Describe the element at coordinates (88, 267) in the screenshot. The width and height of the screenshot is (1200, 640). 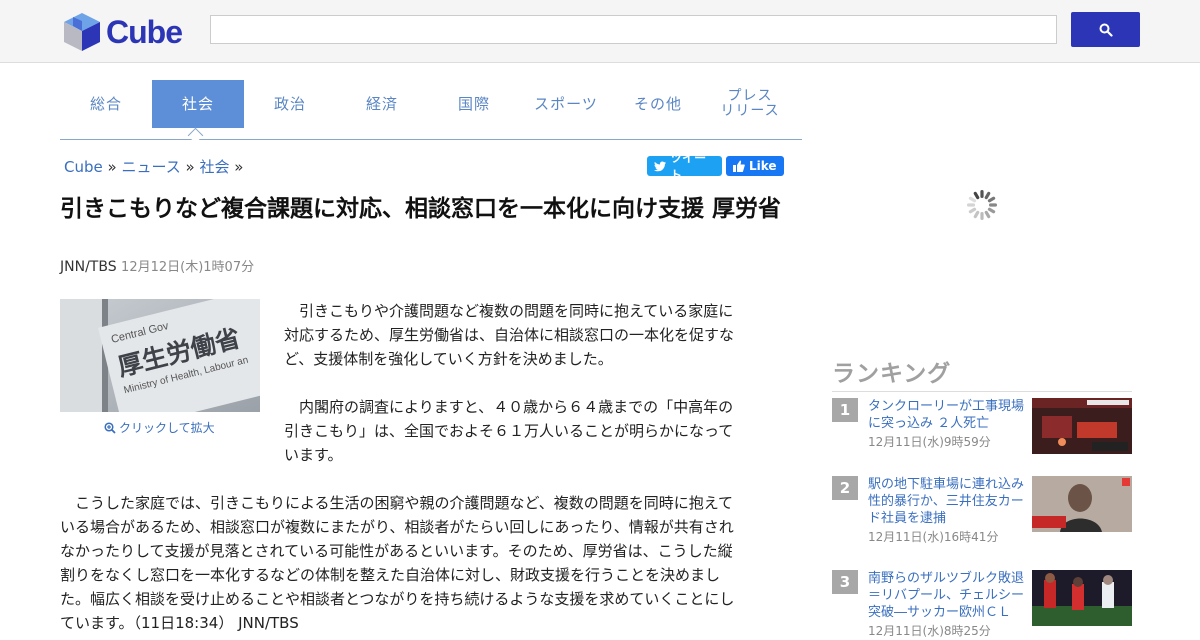
I see `article-source: JNN/TBS` at that location.